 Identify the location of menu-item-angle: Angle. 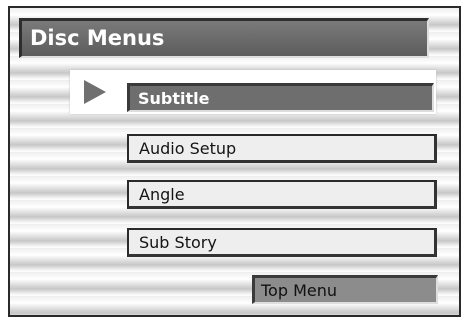
(282, 194).